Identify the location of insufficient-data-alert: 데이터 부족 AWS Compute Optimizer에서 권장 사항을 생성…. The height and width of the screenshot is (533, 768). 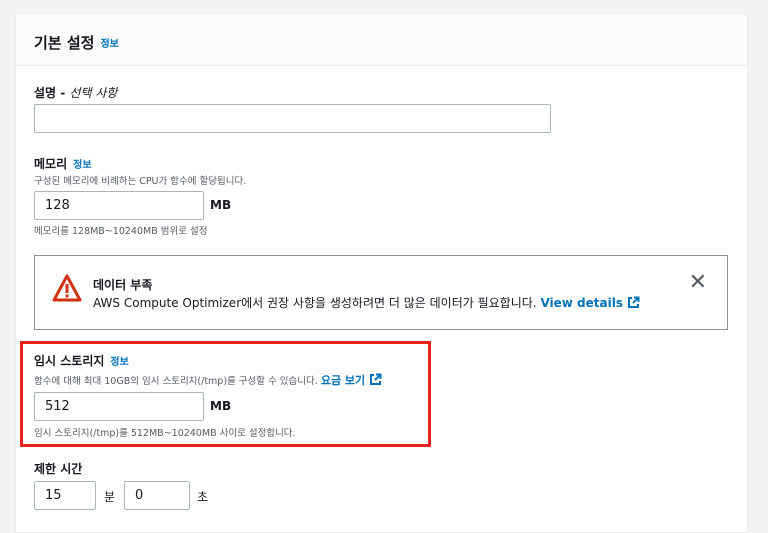
(381, 292).